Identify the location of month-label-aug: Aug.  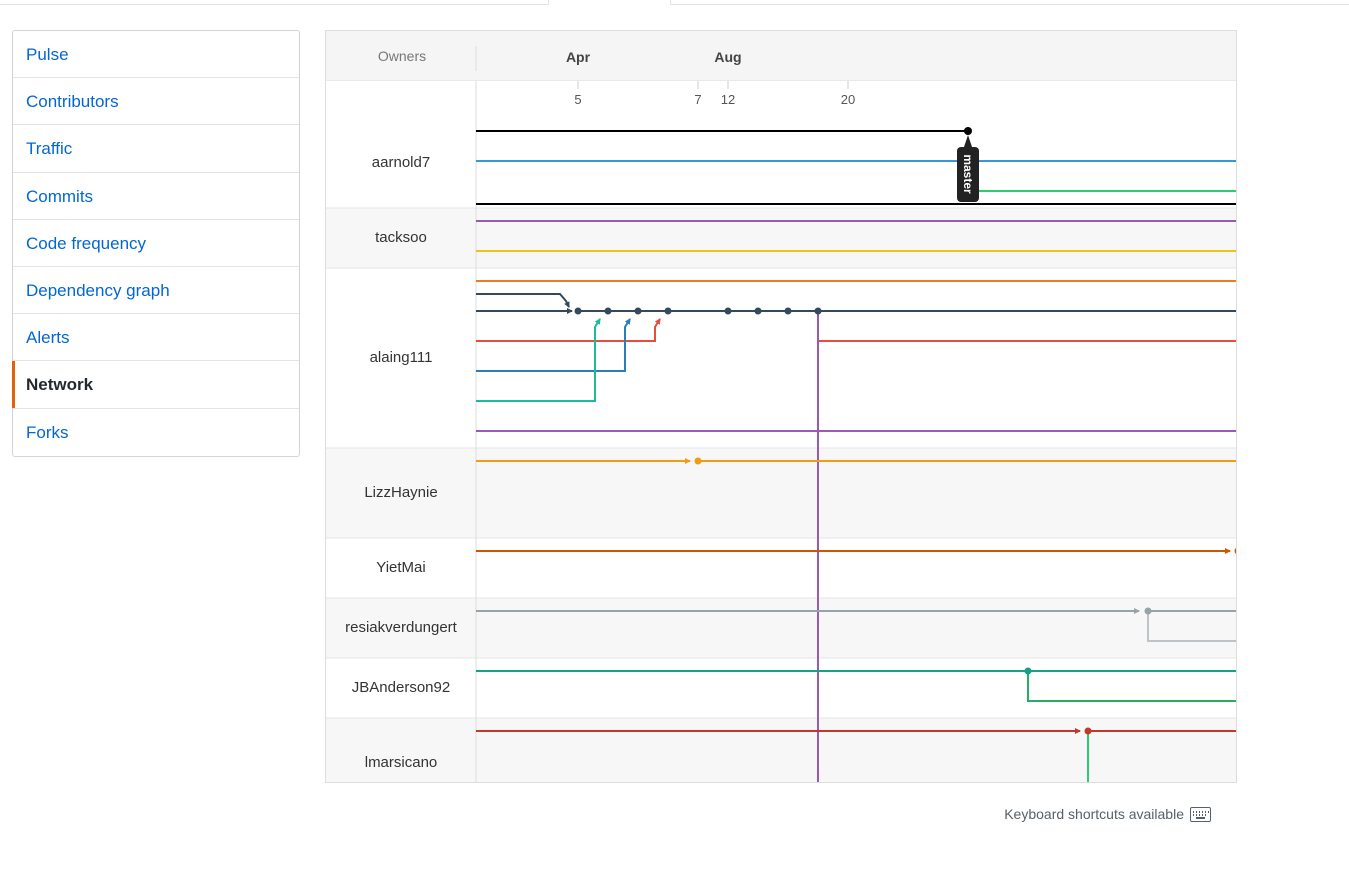
(727, 57).